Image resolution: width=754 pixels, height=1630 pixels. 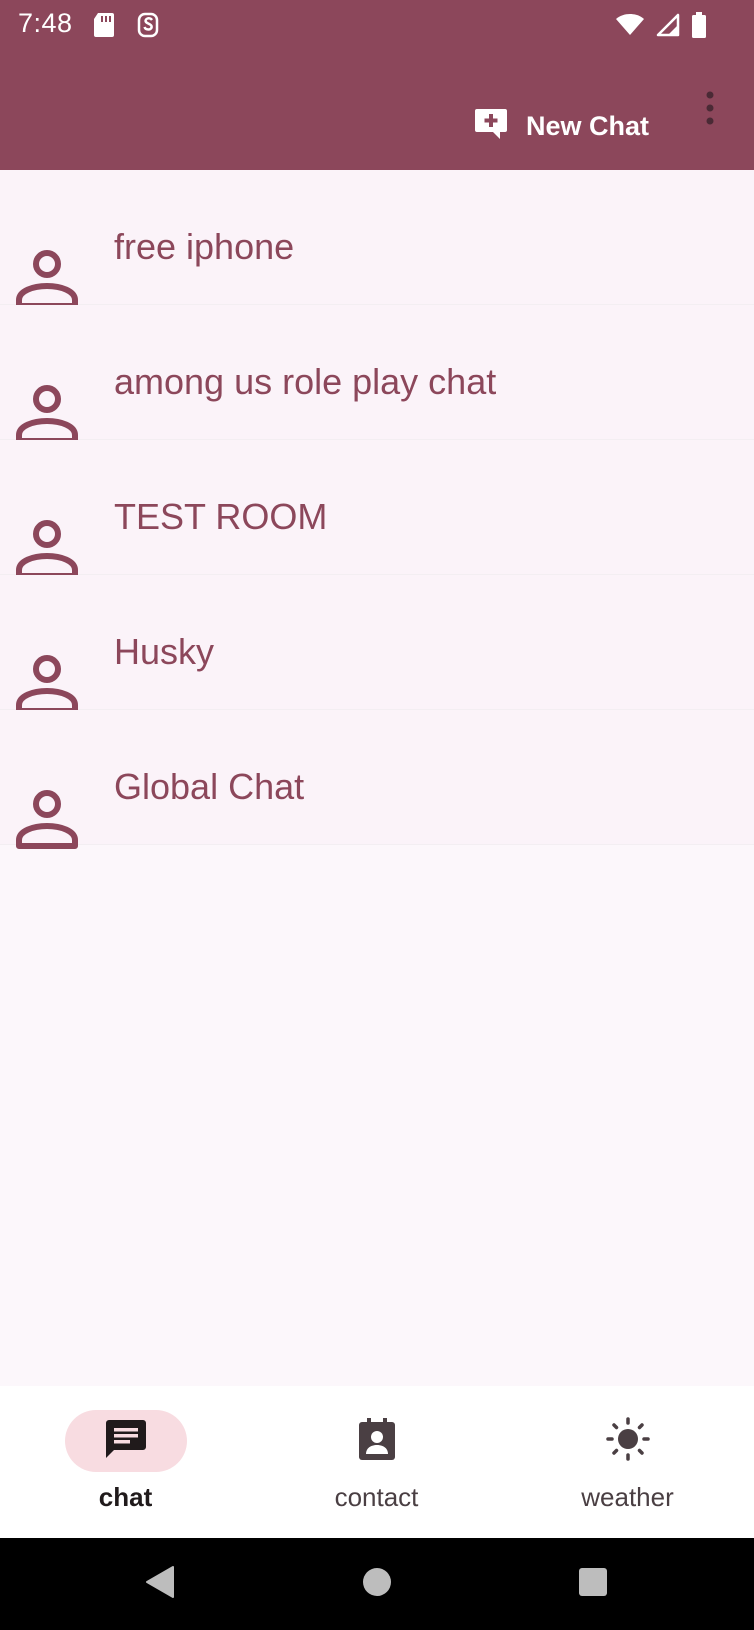 What do you see at coordinates (491, 126) in the screenshot?
I see `add-comment-icon` at bounding box center [491, 126].